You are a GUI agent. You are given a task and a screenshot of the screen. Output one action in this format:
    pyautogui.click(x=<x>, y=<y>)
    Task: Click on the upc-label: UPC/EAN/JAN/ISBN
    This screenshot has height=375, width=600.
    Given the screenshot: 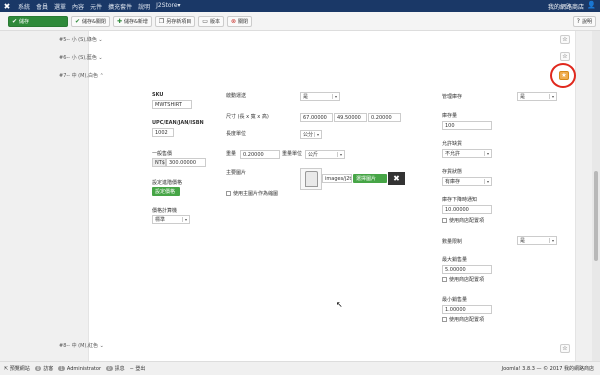 What is the action you would take?
    pyautogui.click(x=178, y=123)
    